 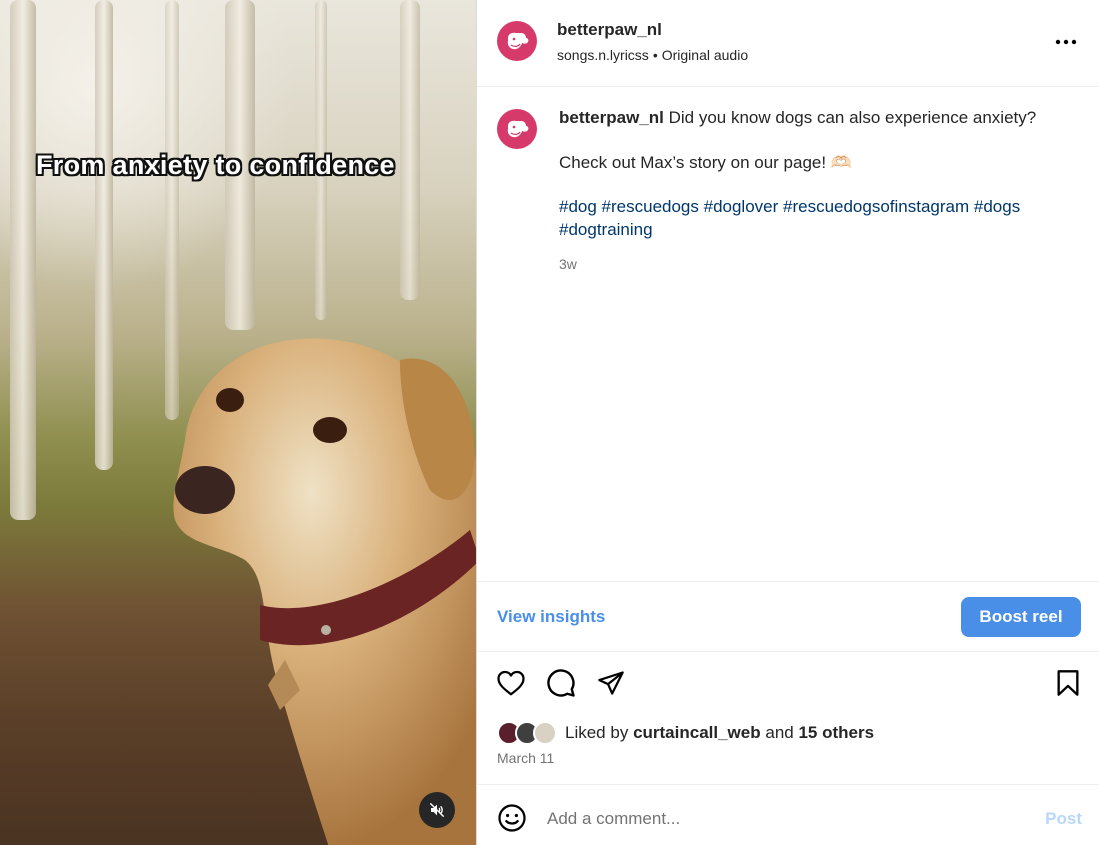 I want to click on more-horizontal-icon, so click(x=1066, y=42).